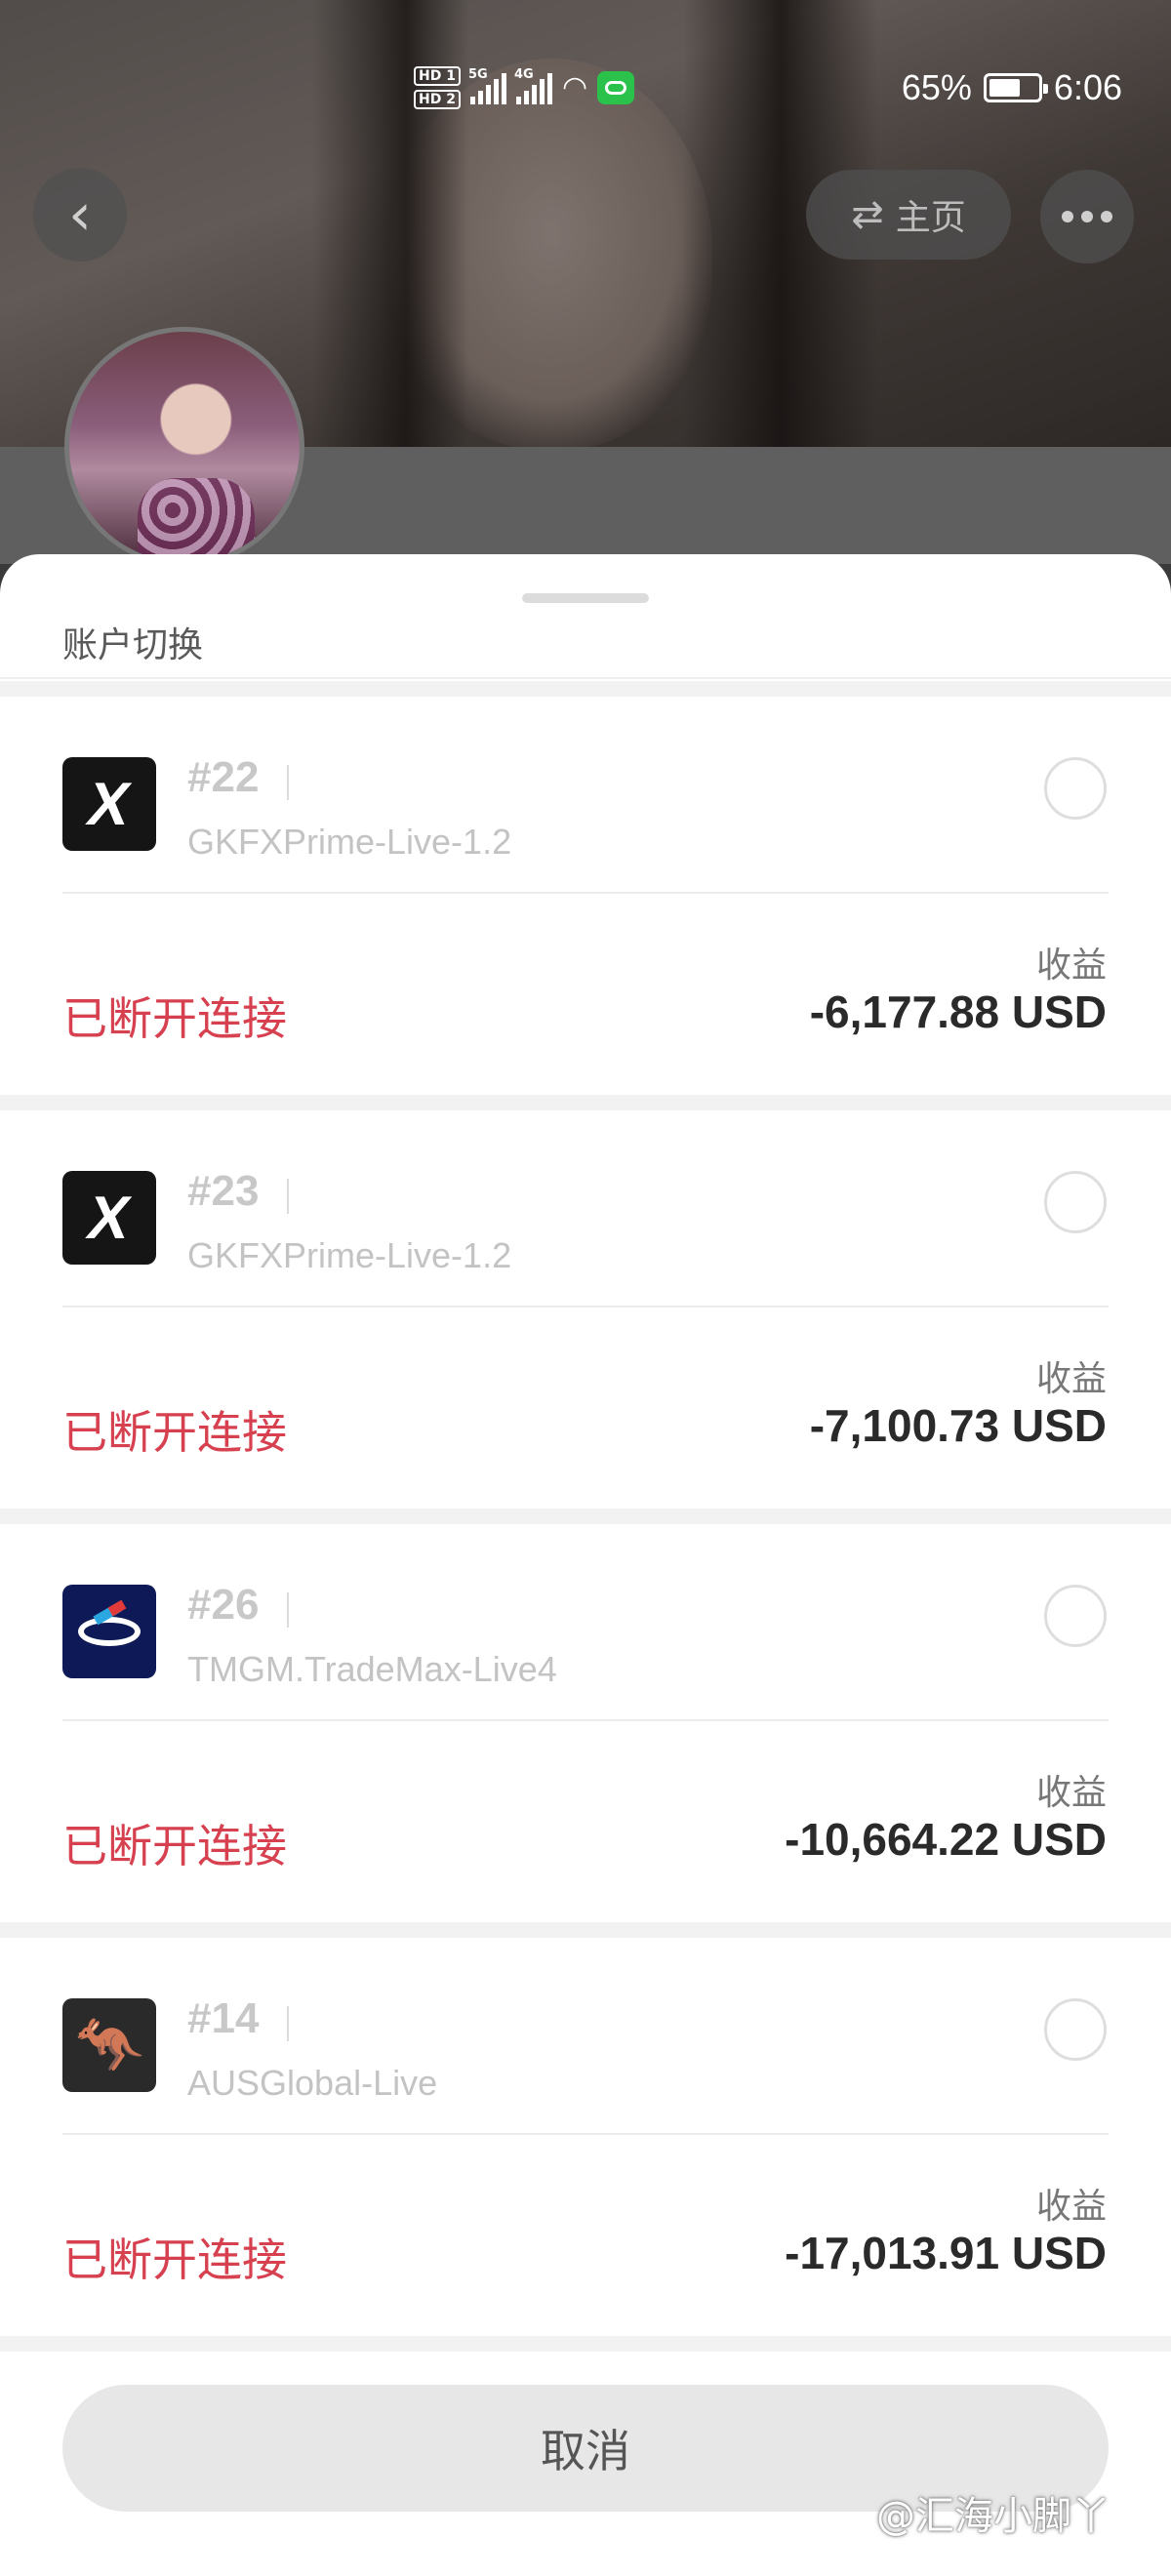 The height and width of the screenshot is (2576, 1171). I want to click on clock: 6:06, so click(1087, 87).